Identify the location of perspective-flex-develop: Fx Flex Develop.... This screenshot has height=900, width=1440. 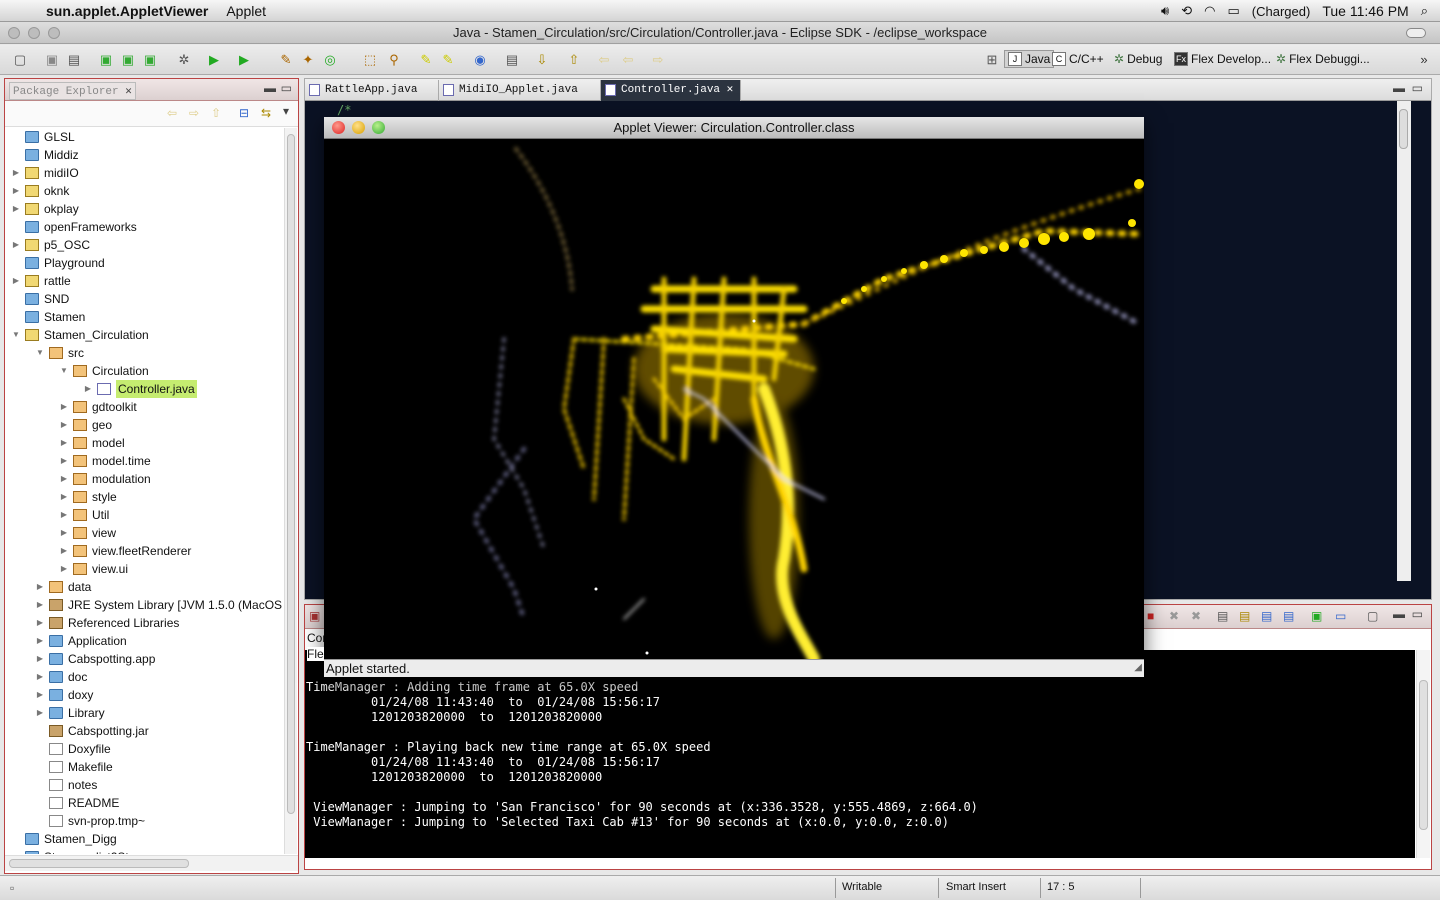
(1222, 59).